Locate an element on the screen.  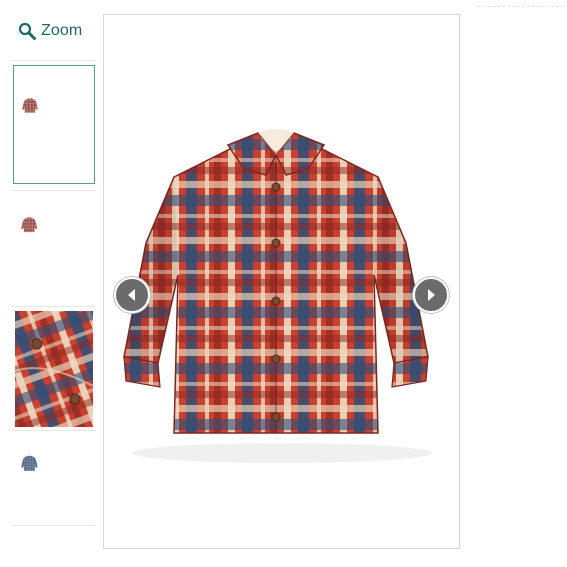
chevron-left-icon is located at coordinates (131, 295).